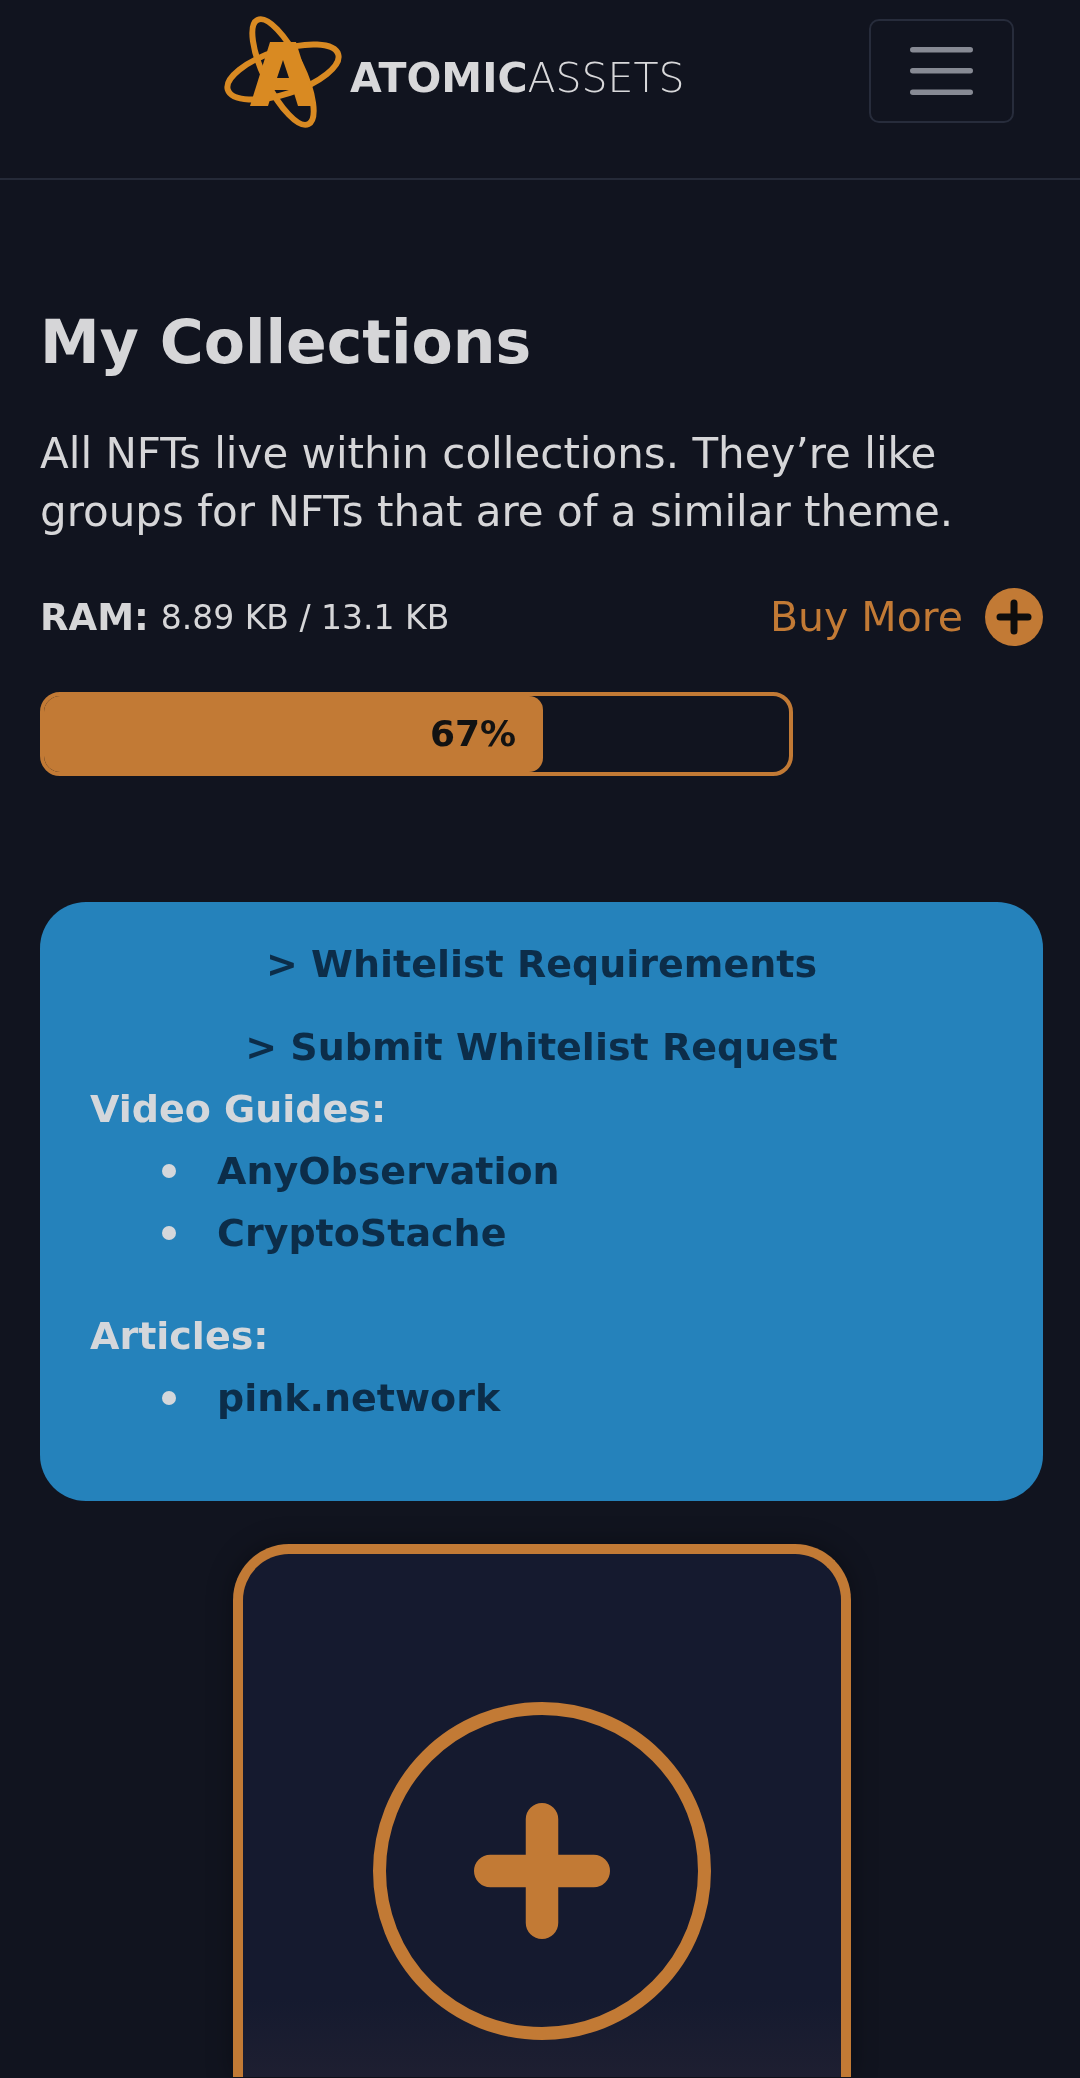 This screenshot has width=1080, height=2078. What do you see at coordinates (517, 77) in the screenshot?
I see `logo-text: ATOMICASSETS` at bounding box center [517, 77].